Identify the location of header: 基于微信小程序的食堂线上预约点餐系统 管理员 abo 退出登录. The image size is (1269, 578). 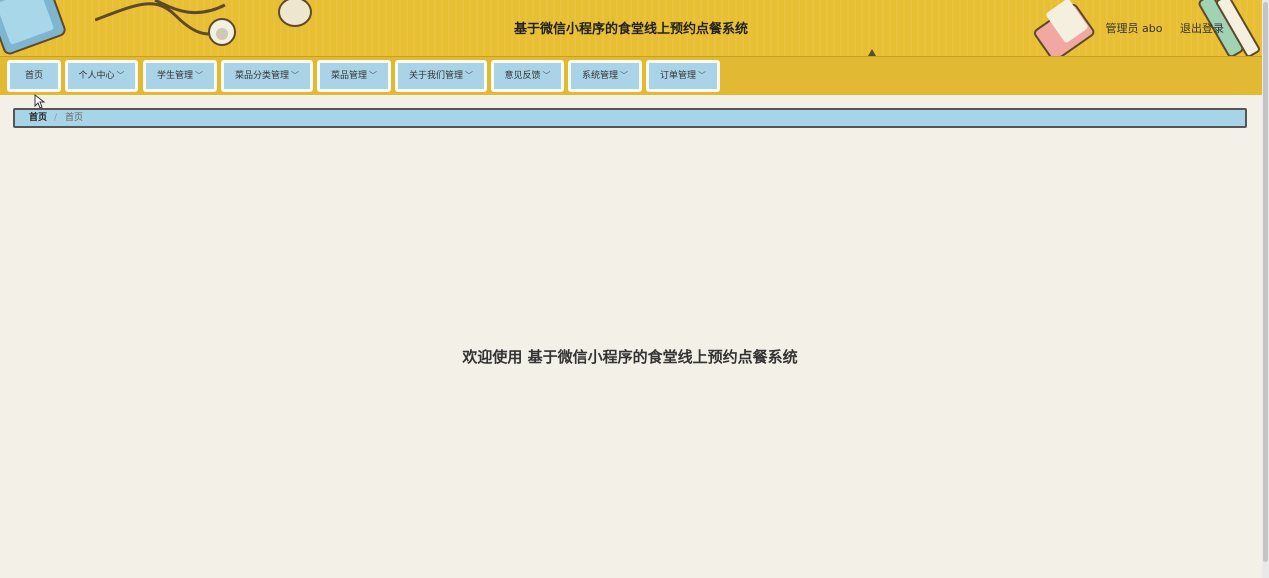
(631, 28).